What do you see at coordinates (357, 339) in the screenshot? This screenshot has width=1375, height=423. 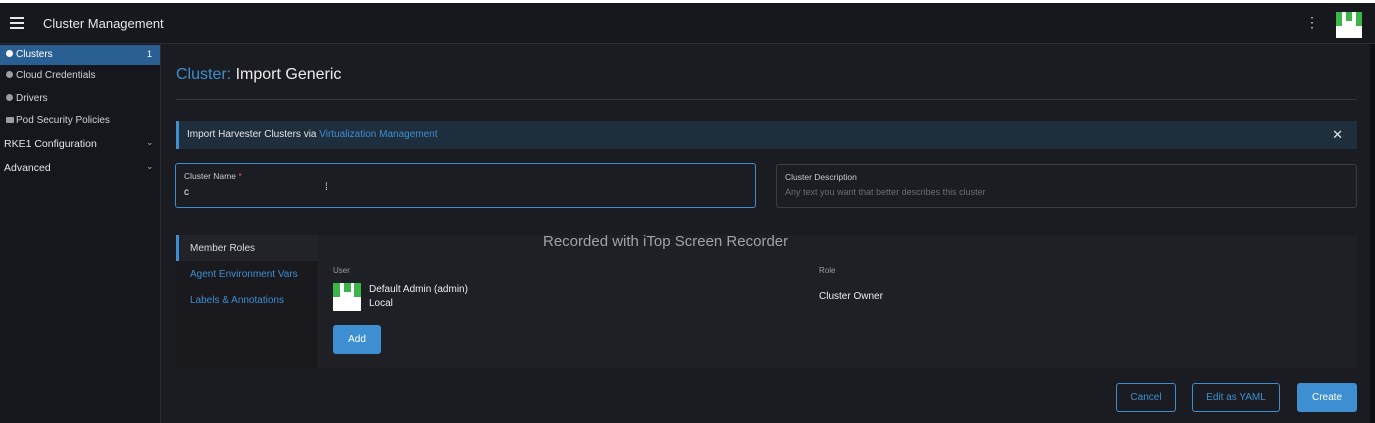 I see `add-member-button: Add` at bounding box center [357, 339].